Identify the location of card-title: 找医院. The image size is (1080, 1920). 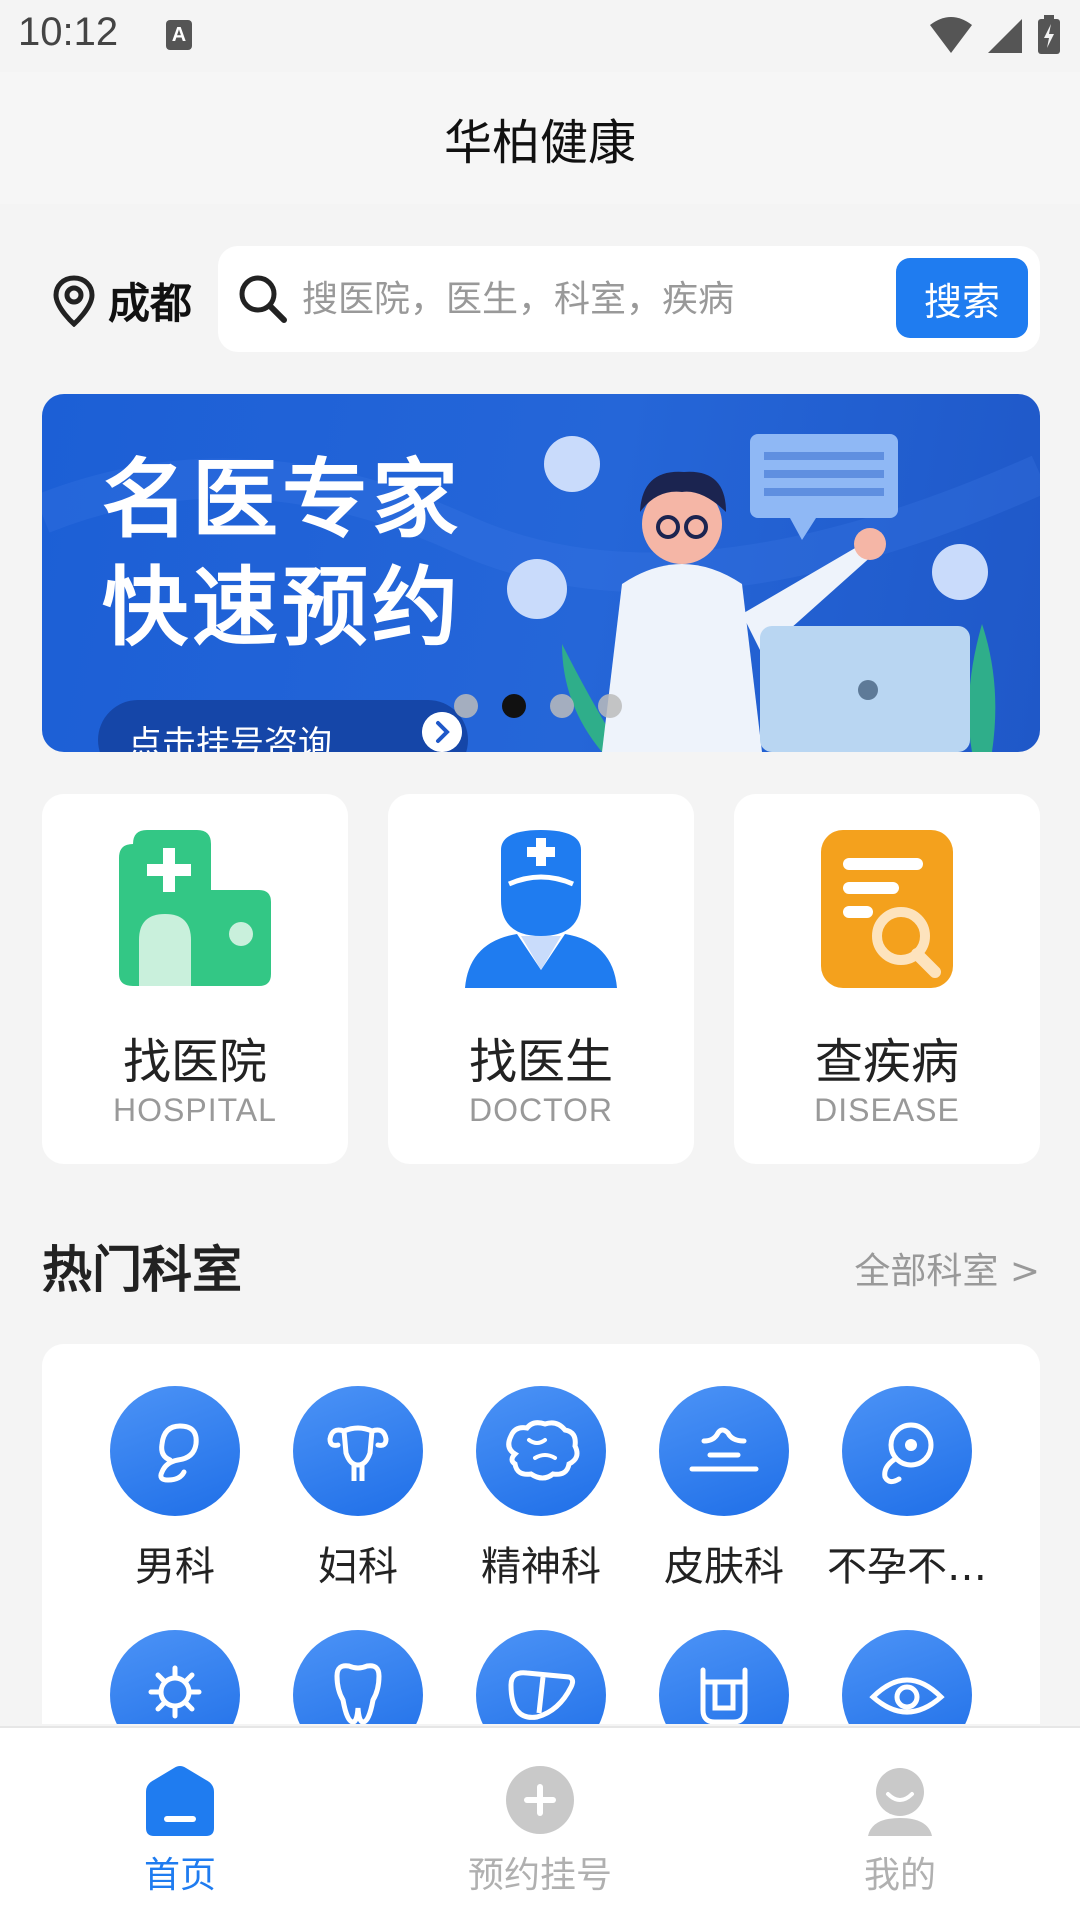
(194, 1062).